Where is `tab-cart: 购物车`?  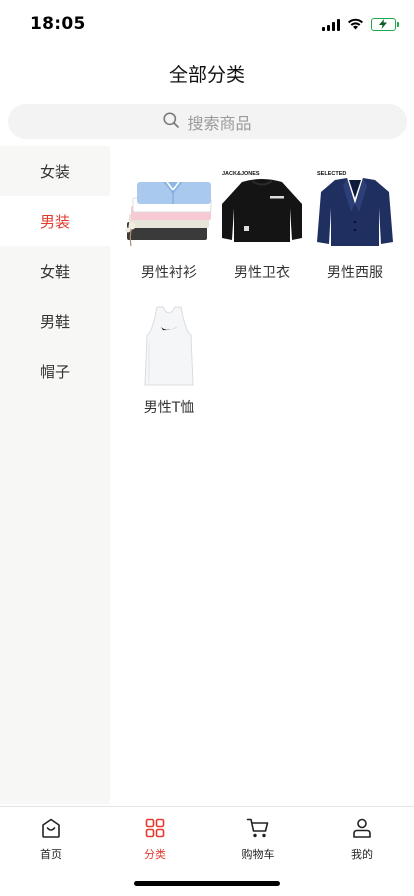
tab-cart: 购物车 is located at coordinates (258, 839).